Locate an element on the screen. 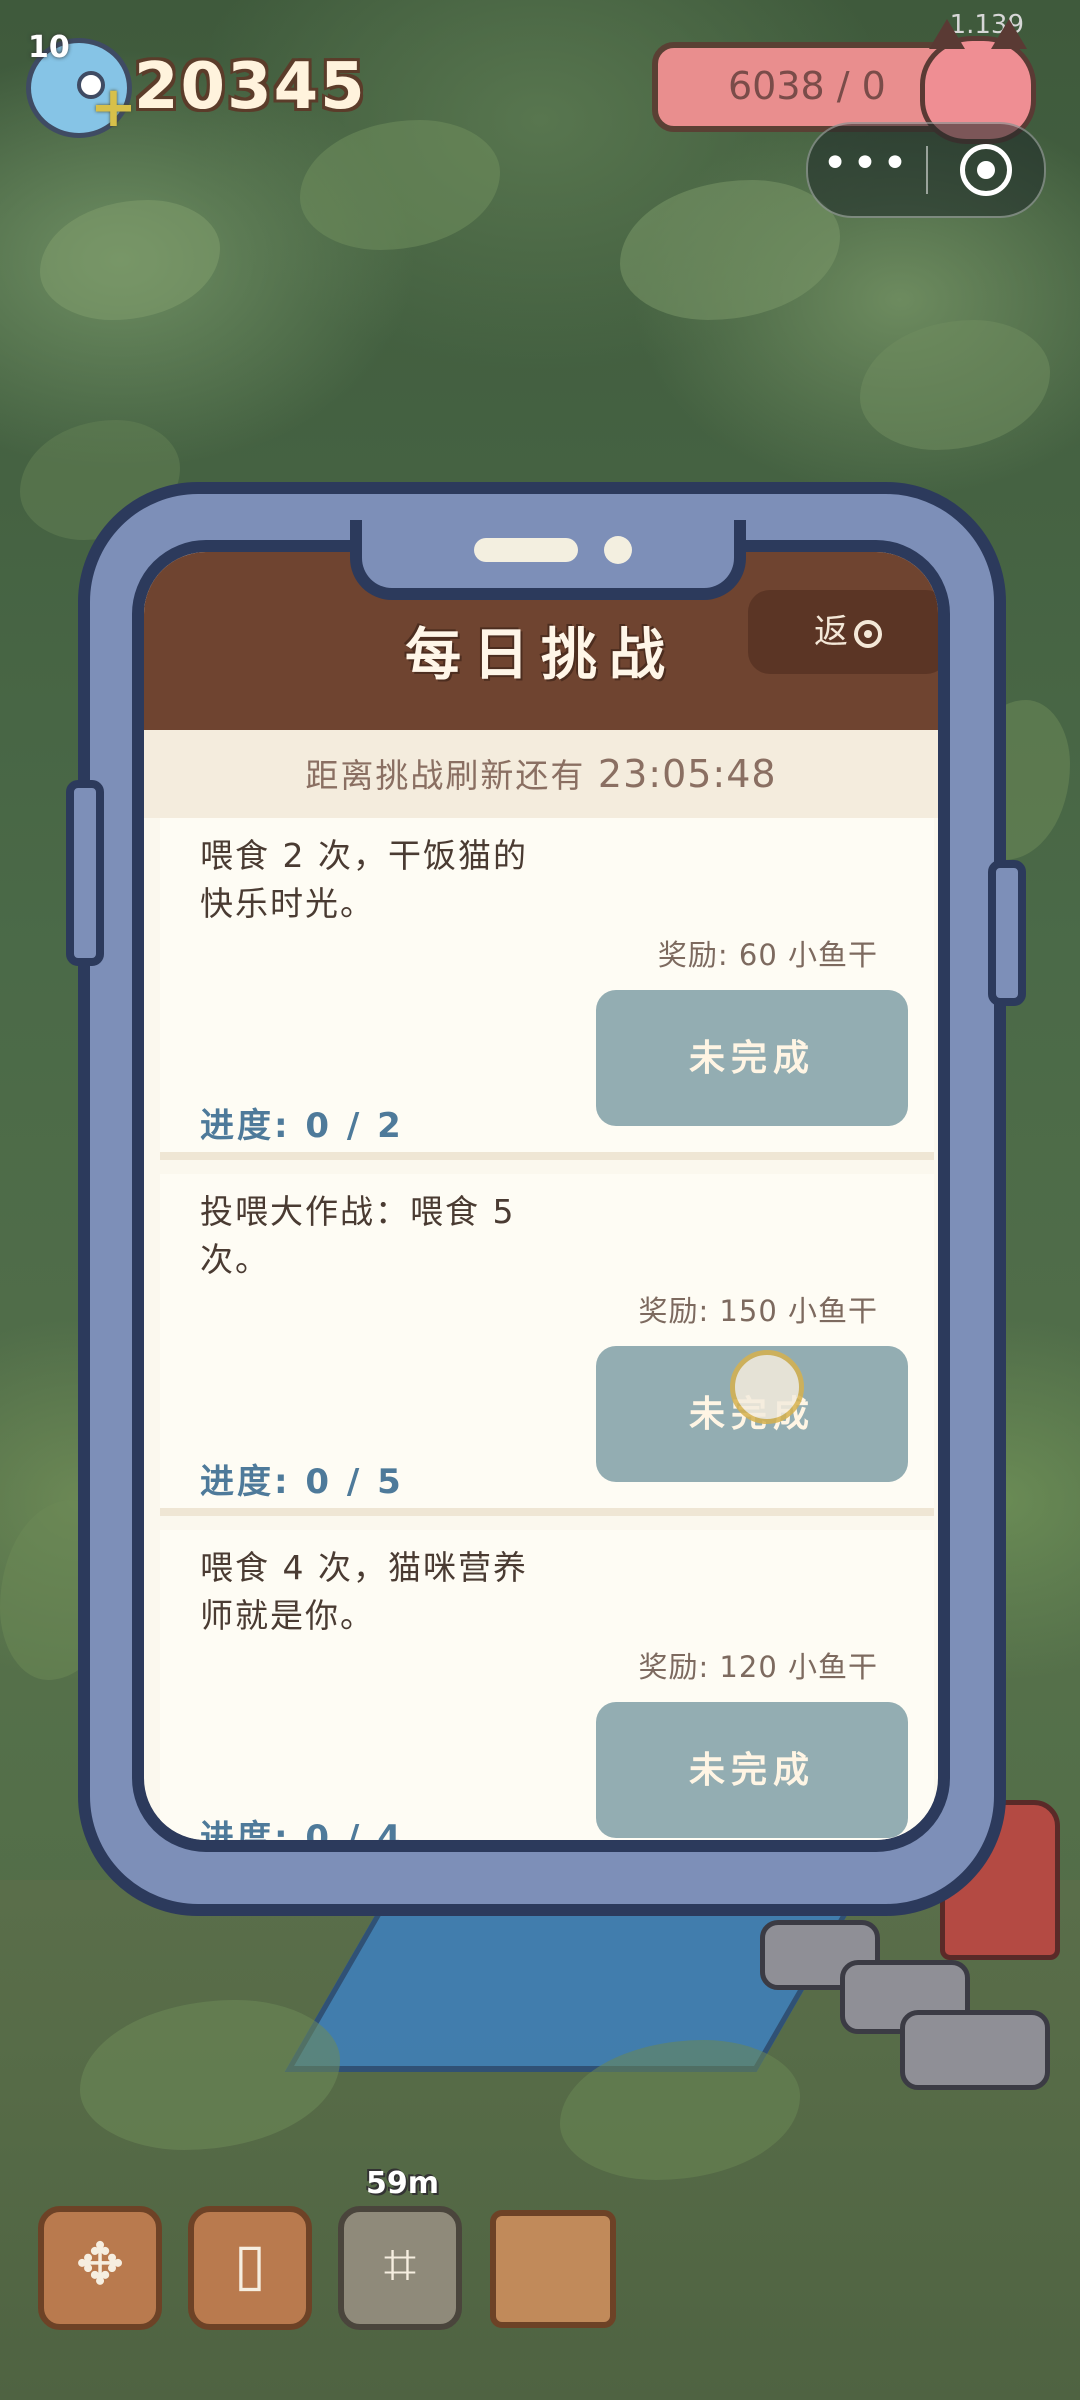  task-progress: 进度: 0 / 2 is located at coordinates (302, 1126).